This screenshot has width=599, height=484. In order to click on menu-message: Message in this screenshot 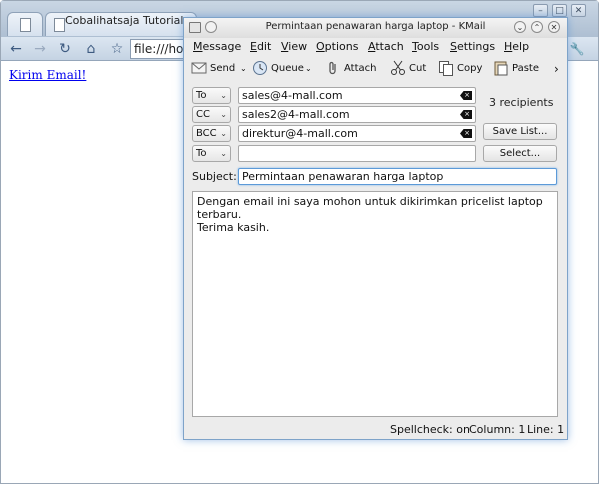, I will do `click(217, 46)`.